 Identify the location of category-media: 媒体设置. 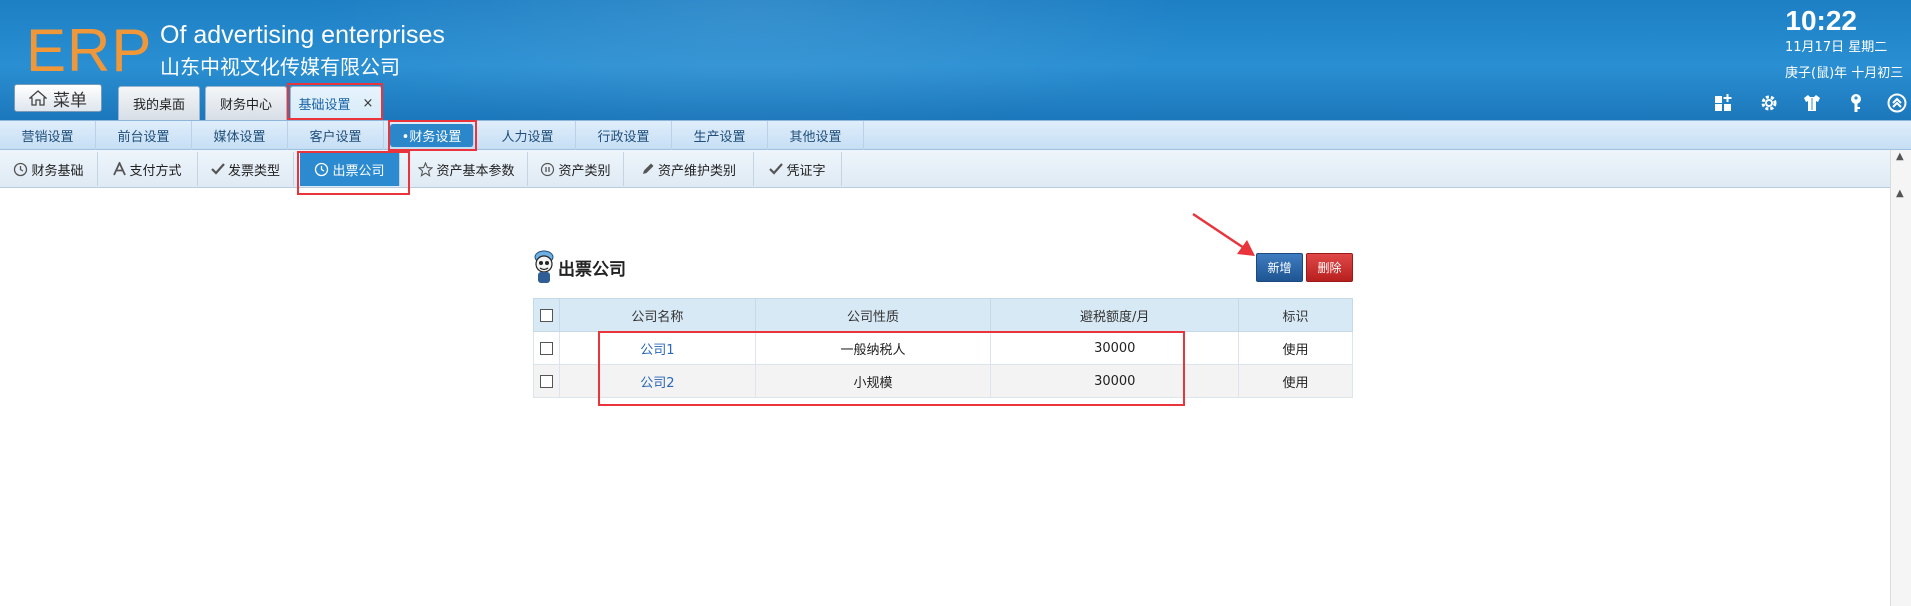
(240, 135).